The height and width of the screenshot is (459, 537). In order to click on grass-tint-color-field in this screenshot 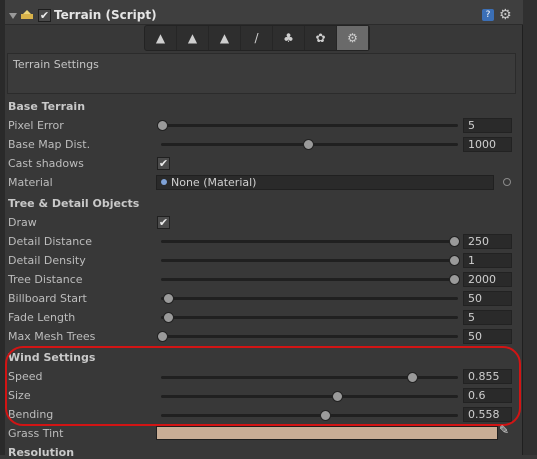, I will do `click(327, 433)`.